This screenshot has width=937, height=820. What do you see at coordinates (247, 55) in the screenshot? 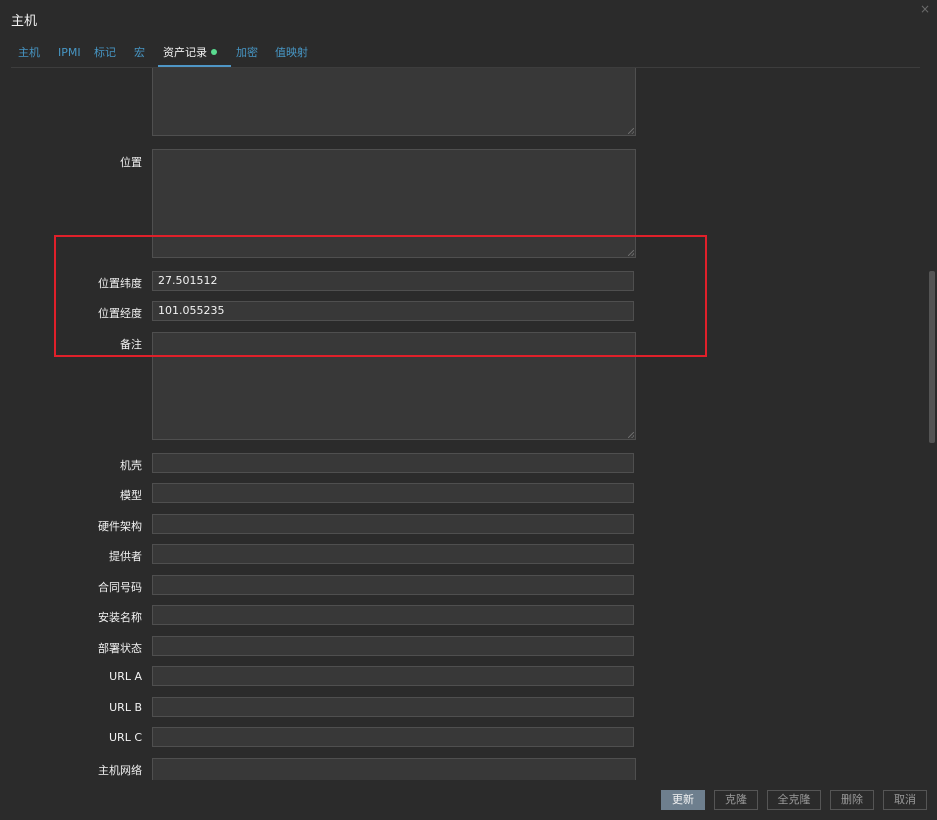
I see `tab-encryption: 加密` at bounding box center [247, 55].